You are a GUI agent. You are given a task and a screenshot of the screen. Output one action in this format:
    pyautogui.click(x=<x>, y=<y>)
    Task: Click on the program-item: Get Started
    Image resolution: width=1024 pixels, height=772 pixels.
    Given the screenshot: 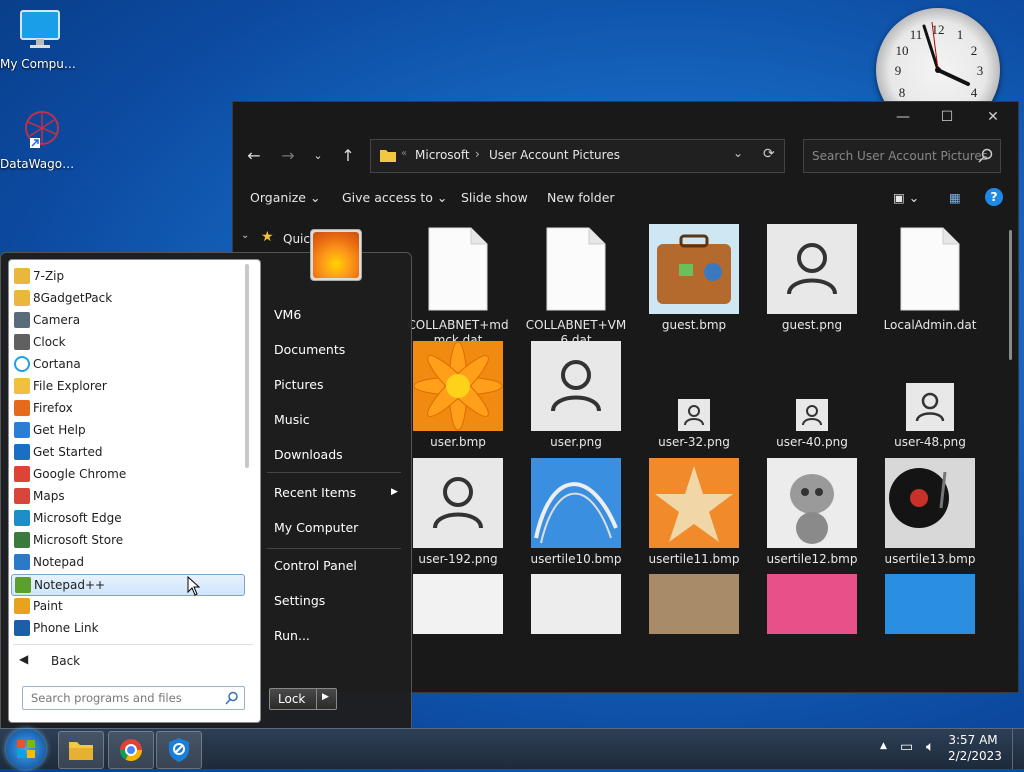 What is the action you would take?
    pyautogui.click(x=127, y=452)
    